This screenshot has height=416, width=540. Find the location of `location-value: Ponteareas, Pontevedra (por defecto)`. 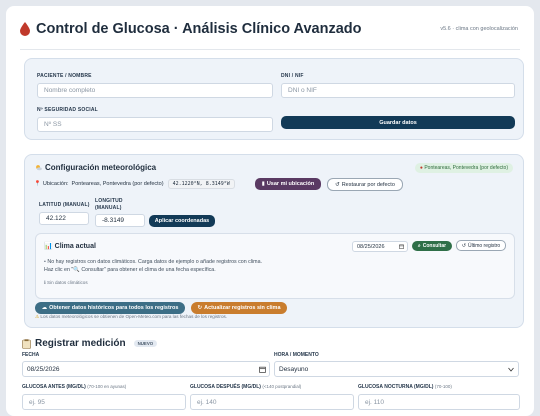

location-value: Ponteareas, Pontevedra (por defecto) is located at coordinates (117, 183).